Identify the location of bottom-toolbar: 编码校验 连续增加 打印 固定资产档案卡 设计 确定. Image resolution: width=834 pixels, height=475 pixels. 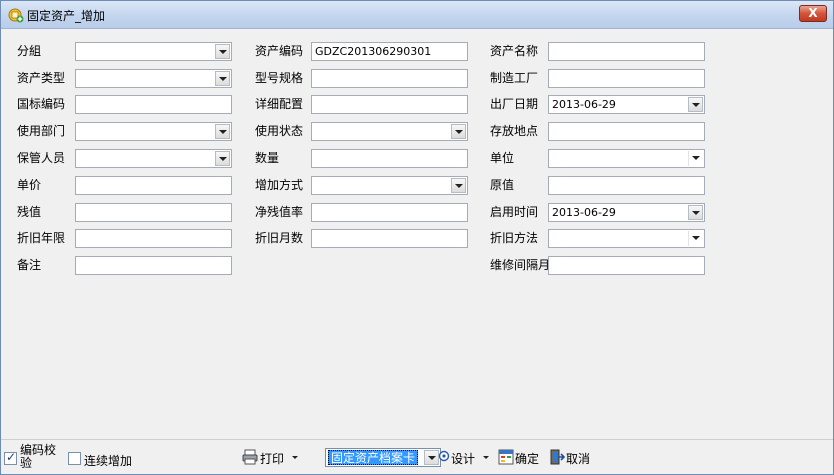
(417, 456).